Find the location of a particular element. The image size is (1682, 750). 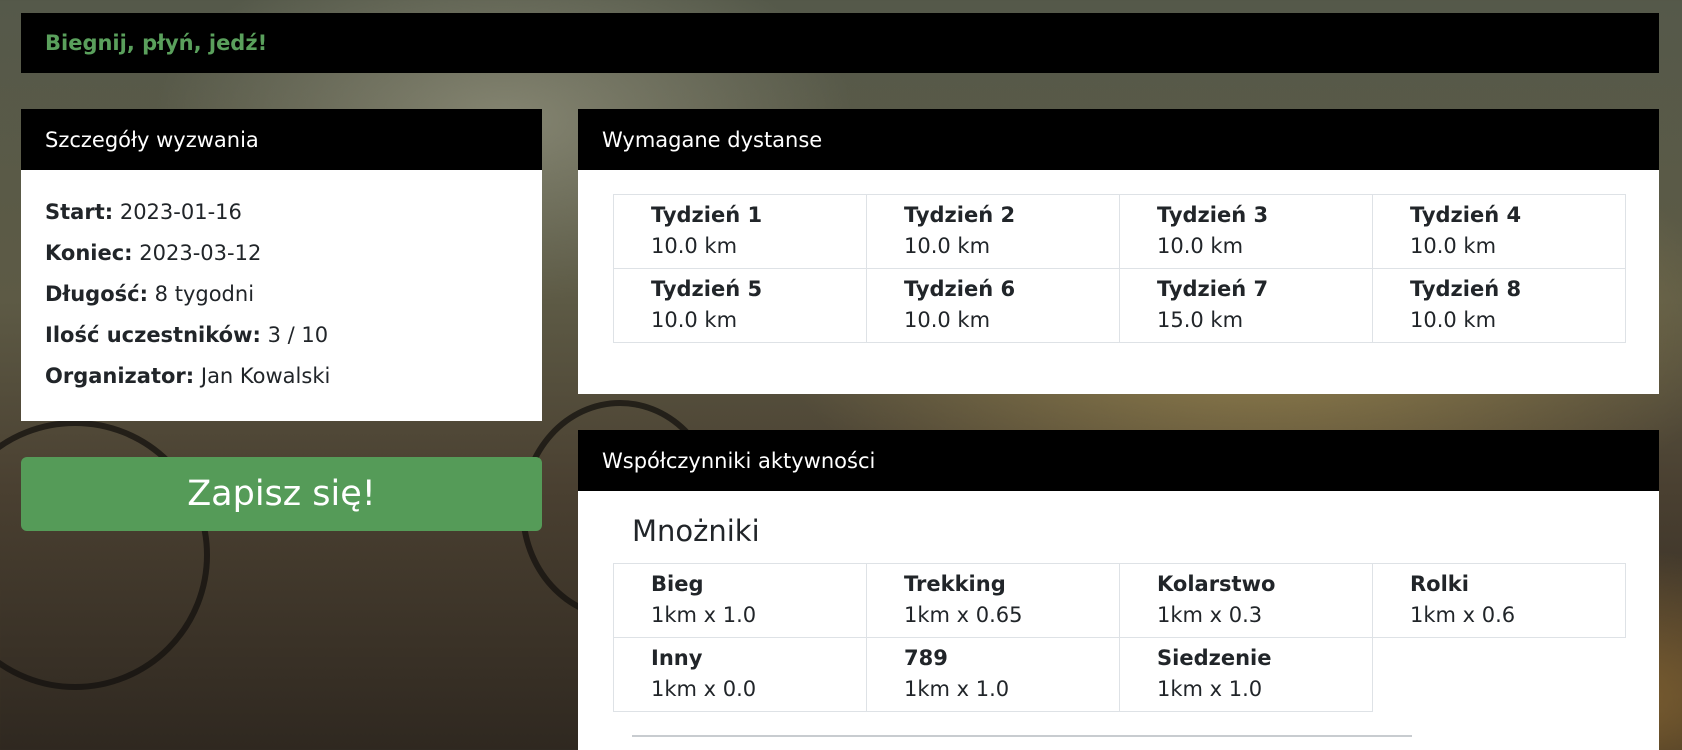

activity-title: Rolki is located at coordinates (1439, 584).